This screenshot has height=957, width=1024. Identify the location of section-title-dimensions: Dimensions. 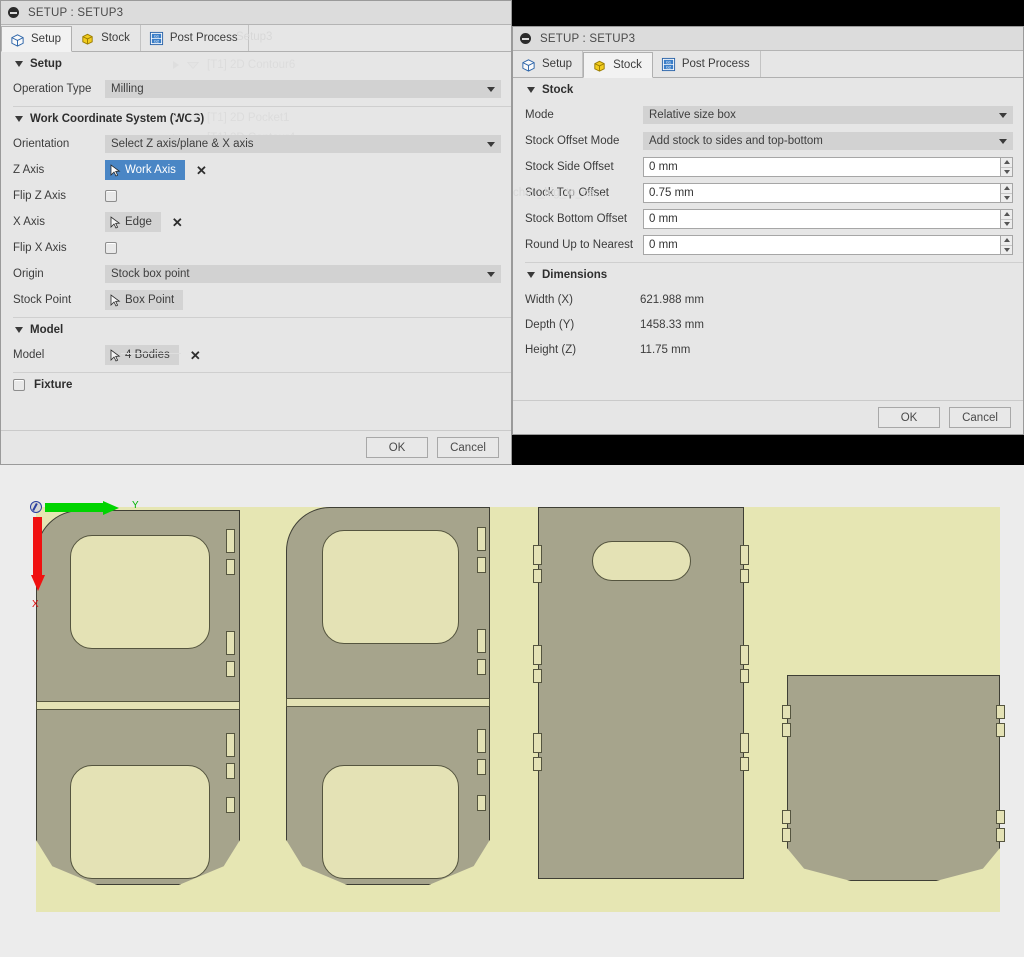
(575, 275).